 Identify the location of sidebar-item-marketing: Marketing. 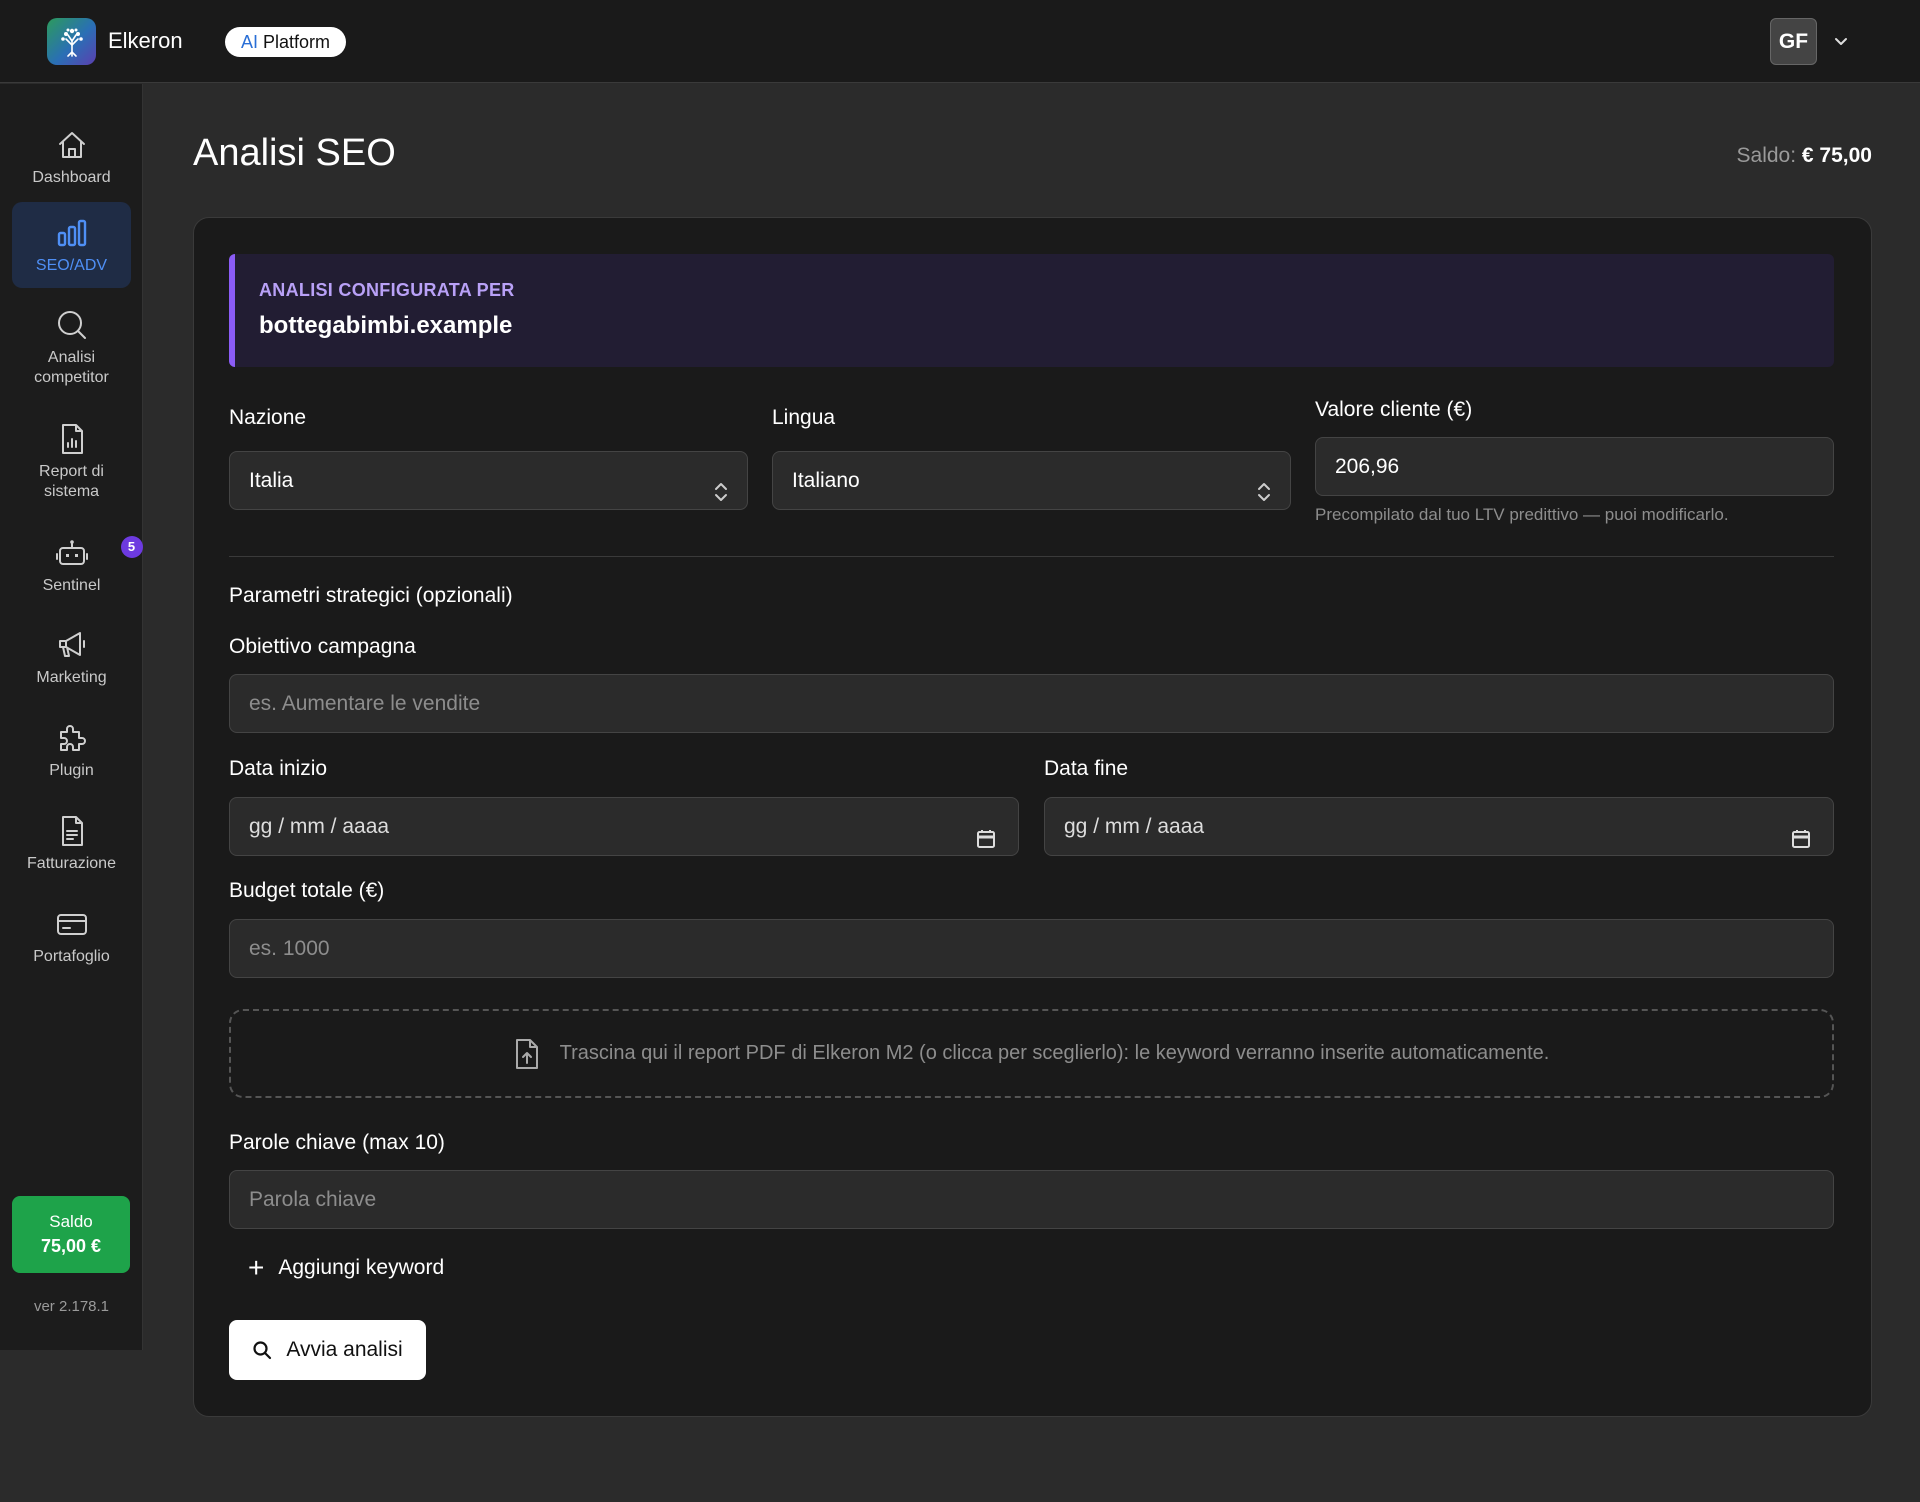
(71, 657).